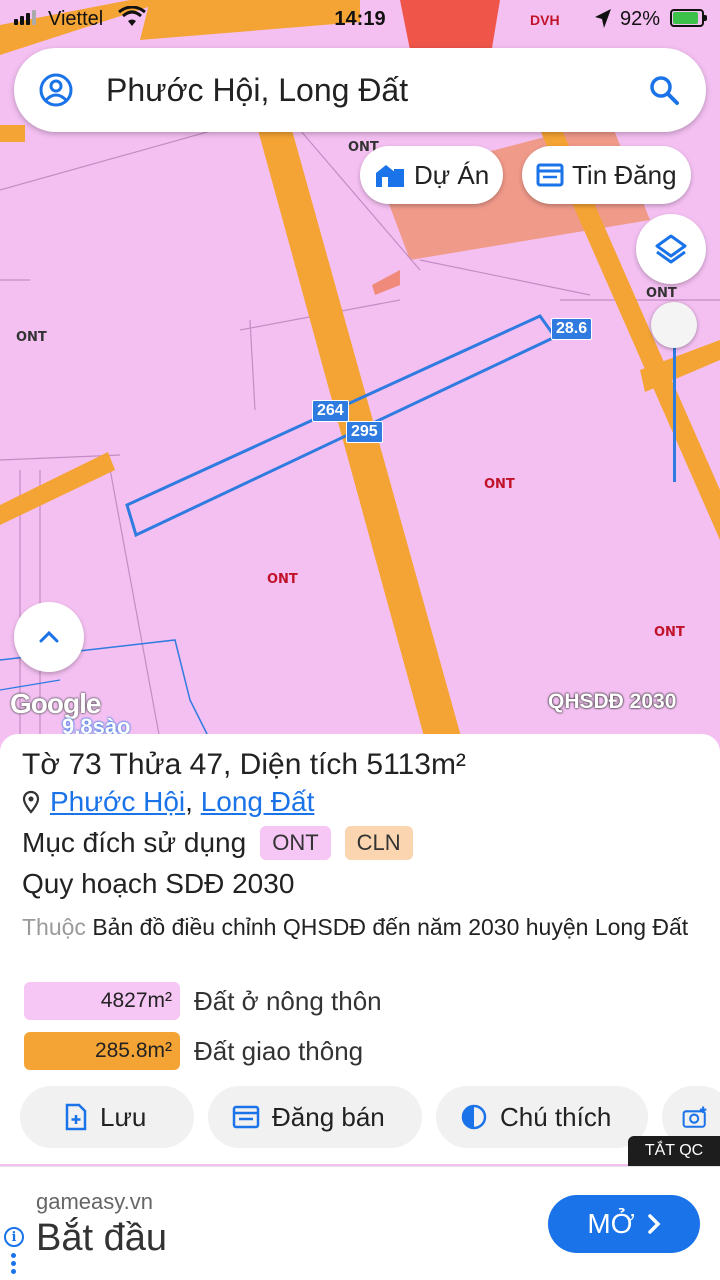 The width and height of the screenshot is (720, 1280). I want to click on area-breakdown-row: 285.8m² Đất giao thông, so click(193, 1051).